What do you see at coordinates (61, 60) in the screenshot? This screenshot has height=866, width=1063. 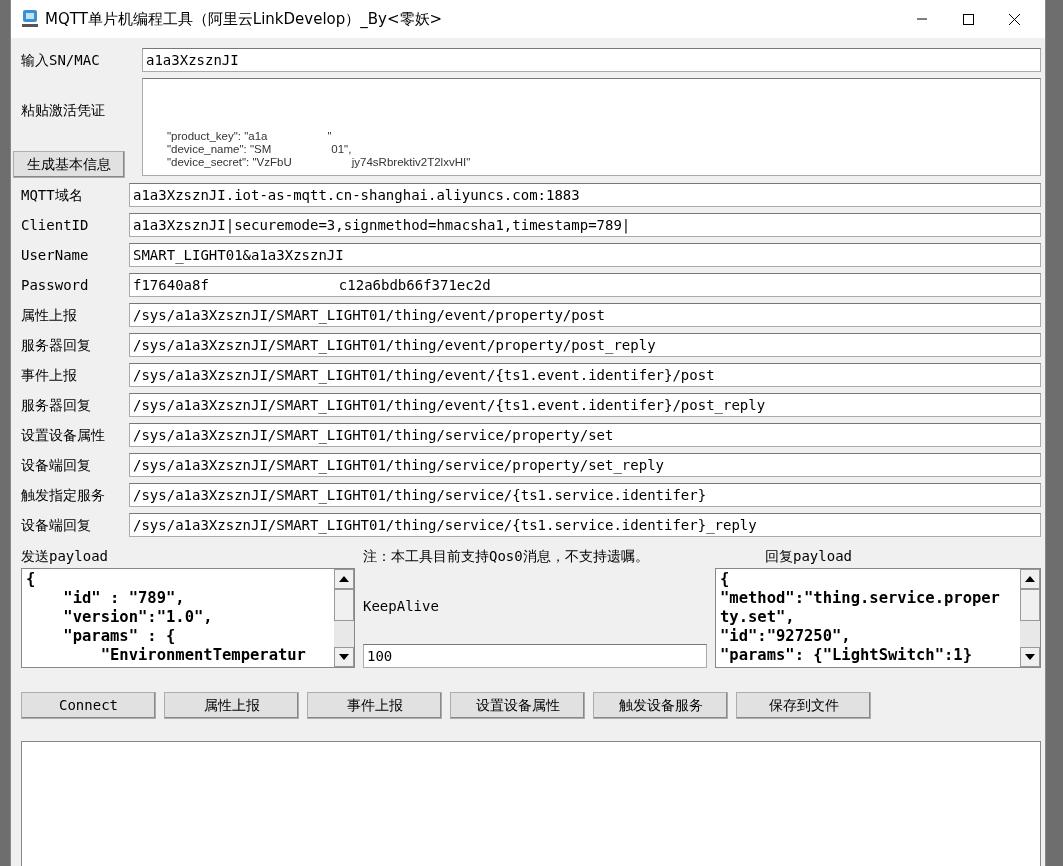 I see `field-label: 输入SN/MAC` at bounding box center [61, 60].